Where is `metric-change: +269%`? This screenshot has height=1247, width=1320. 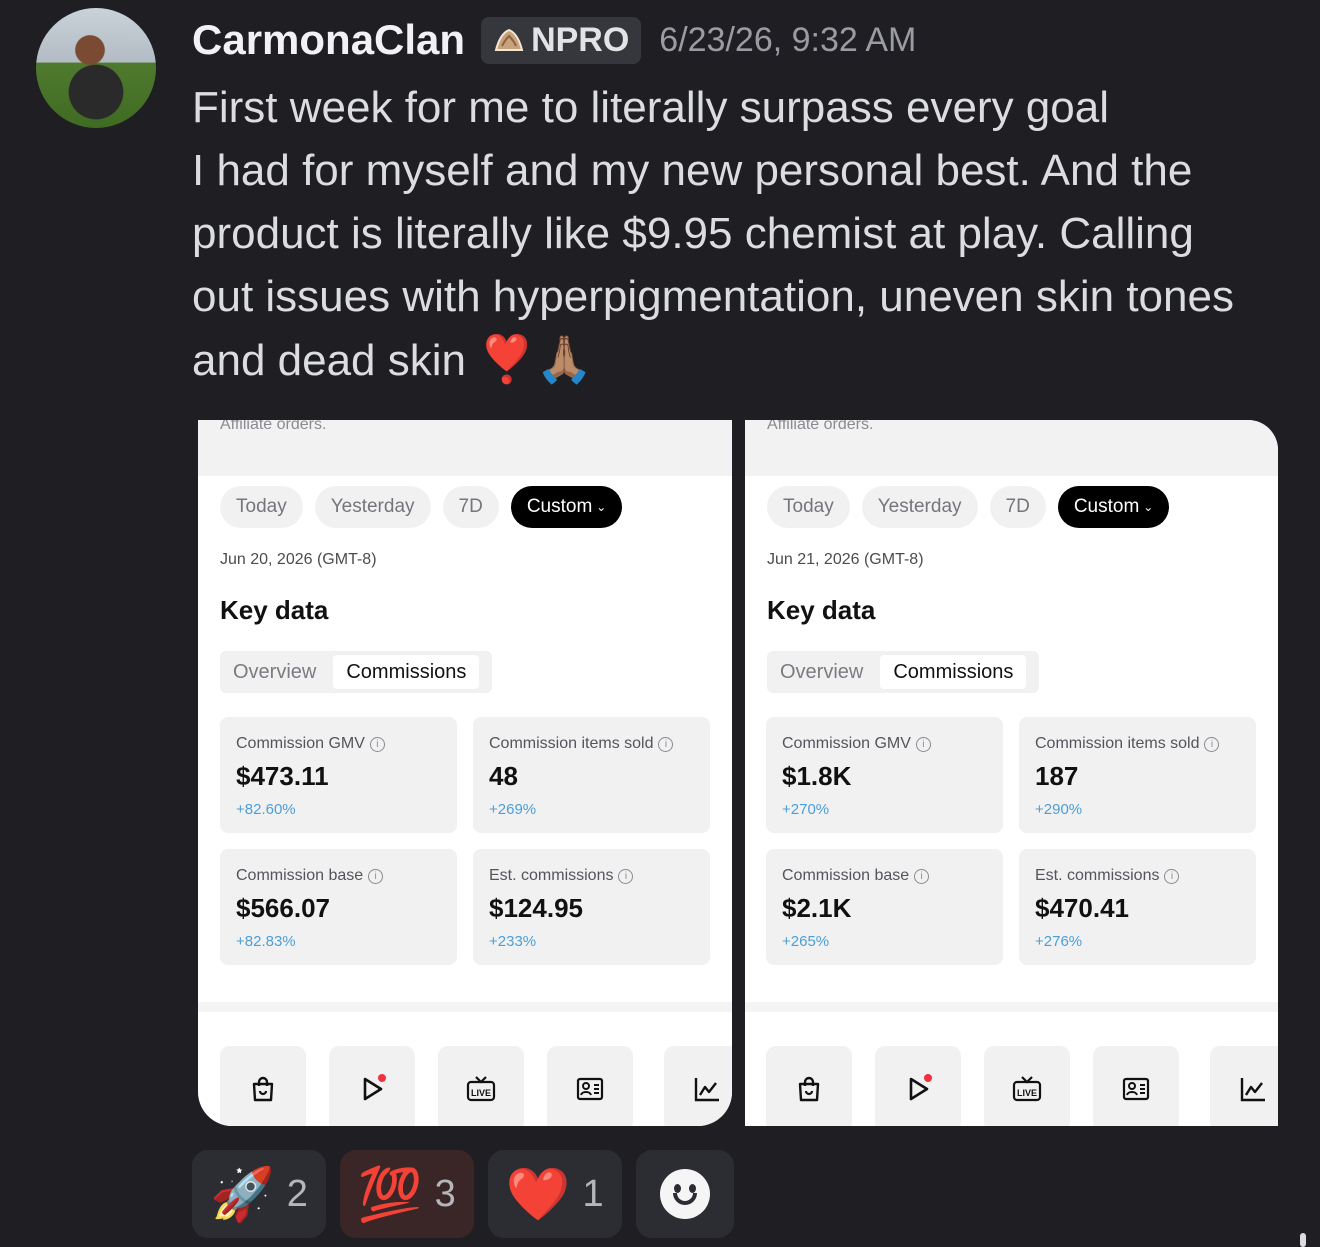
metric-change: +269% is located at coordinates (513, 809).